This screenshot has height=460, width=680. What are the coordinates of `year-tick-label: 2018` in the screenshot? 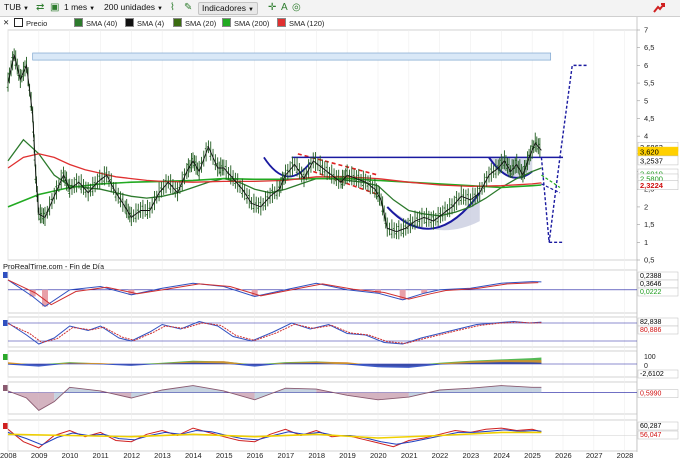 It's located at (316, 455).